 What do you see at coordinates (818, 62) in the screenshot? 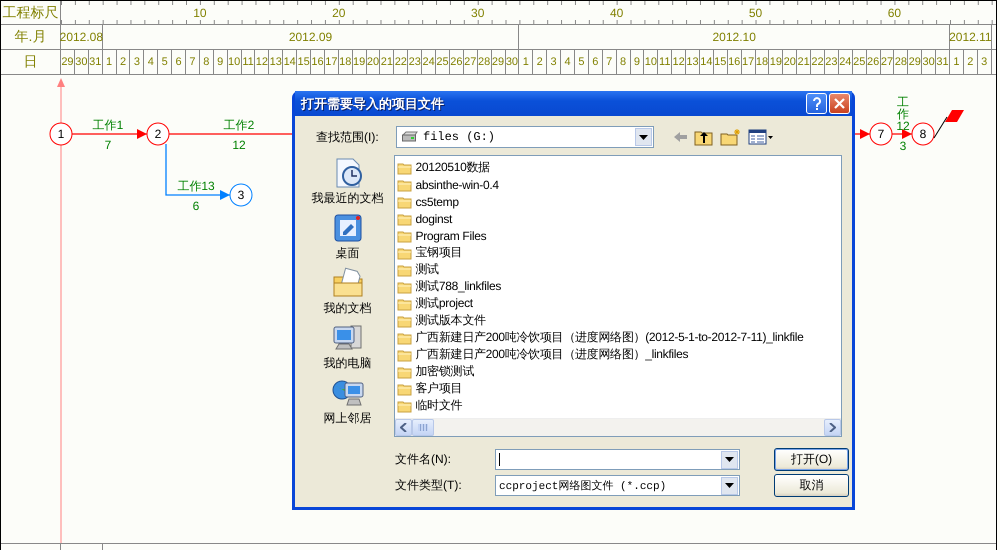
I see `day-cell: 22` at bounding box center [818, 62].